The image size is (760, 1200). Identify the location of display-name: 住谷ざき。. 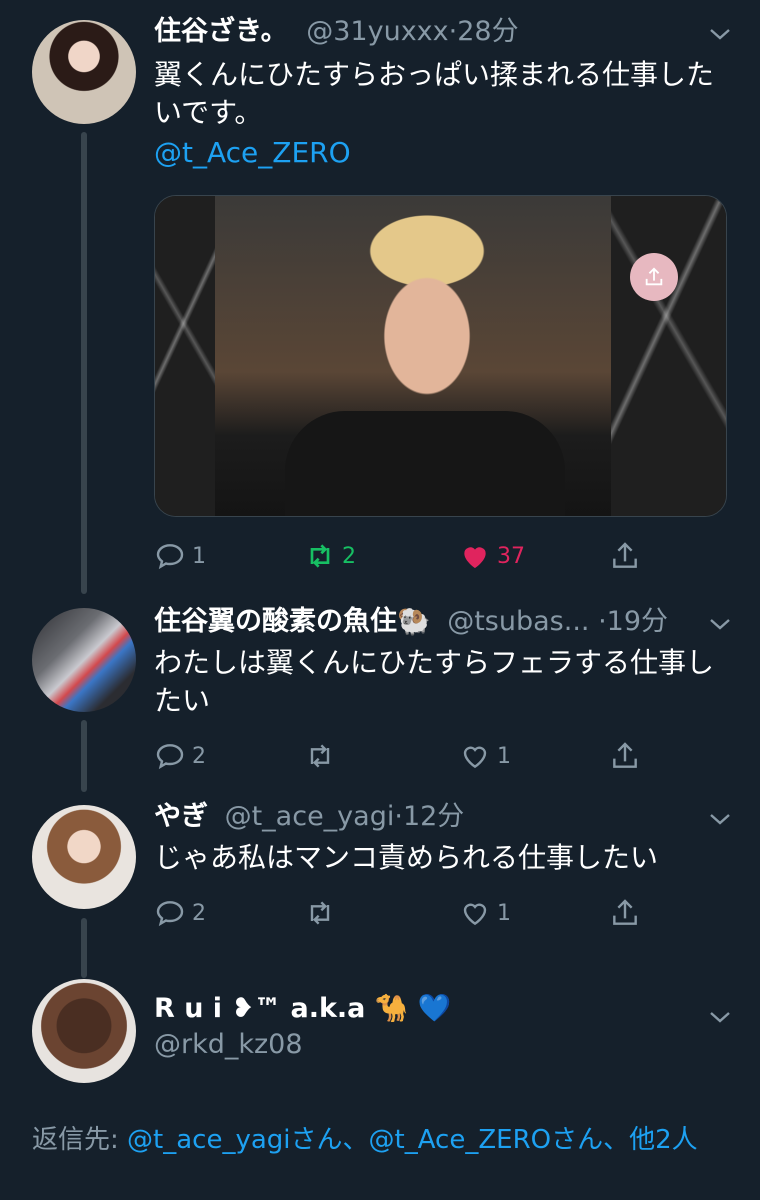
(221, 31).